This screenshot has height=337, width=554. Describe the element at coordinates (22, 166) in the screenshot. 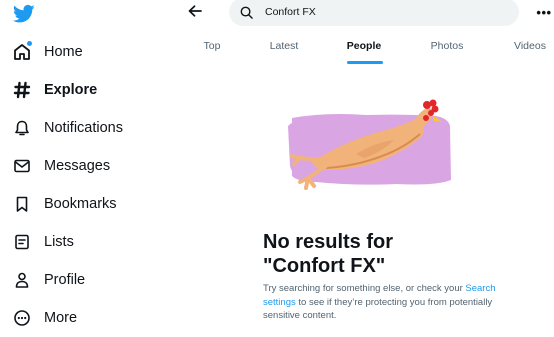

I see `envelope-icon` at that location.